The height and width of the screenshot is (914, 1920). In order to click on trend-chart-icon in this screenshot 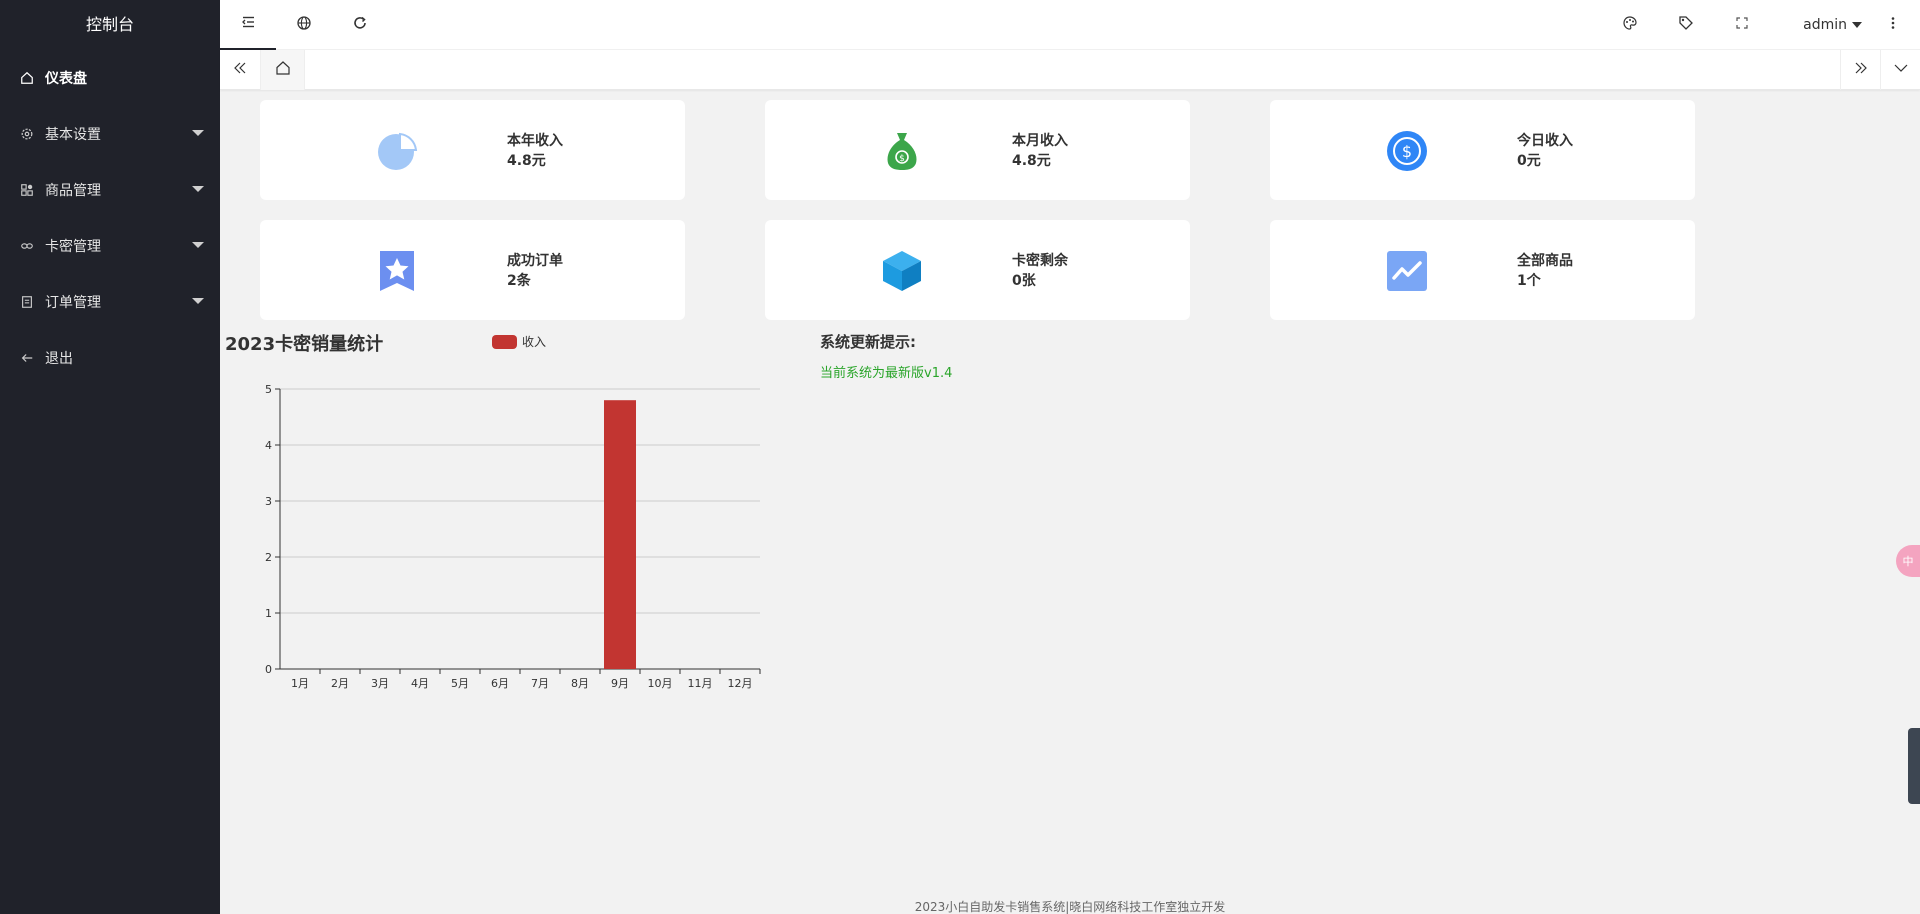, I will do `click(1407, 271)`.